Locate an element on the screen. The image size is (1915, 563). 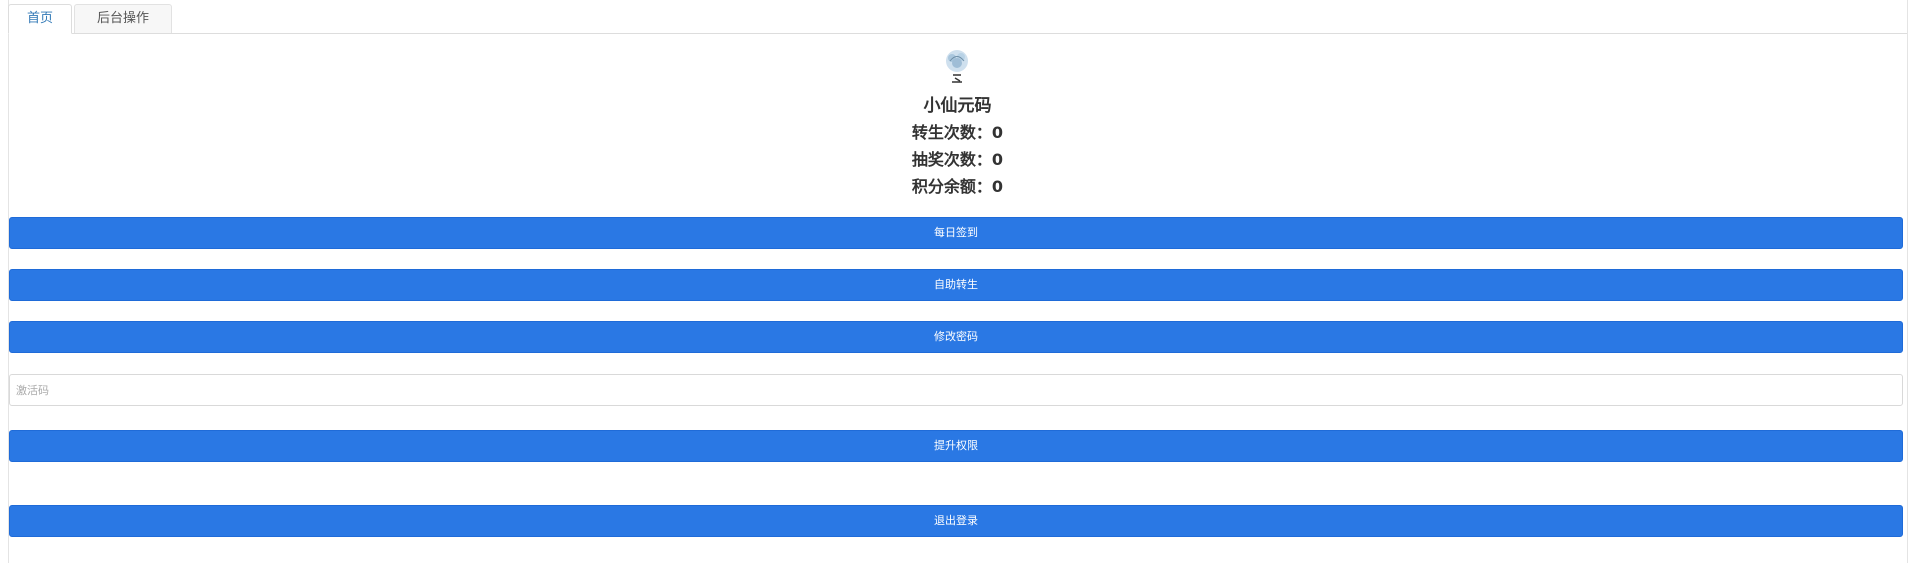
tab-home: 首页 is located at coordinates (40, 19).